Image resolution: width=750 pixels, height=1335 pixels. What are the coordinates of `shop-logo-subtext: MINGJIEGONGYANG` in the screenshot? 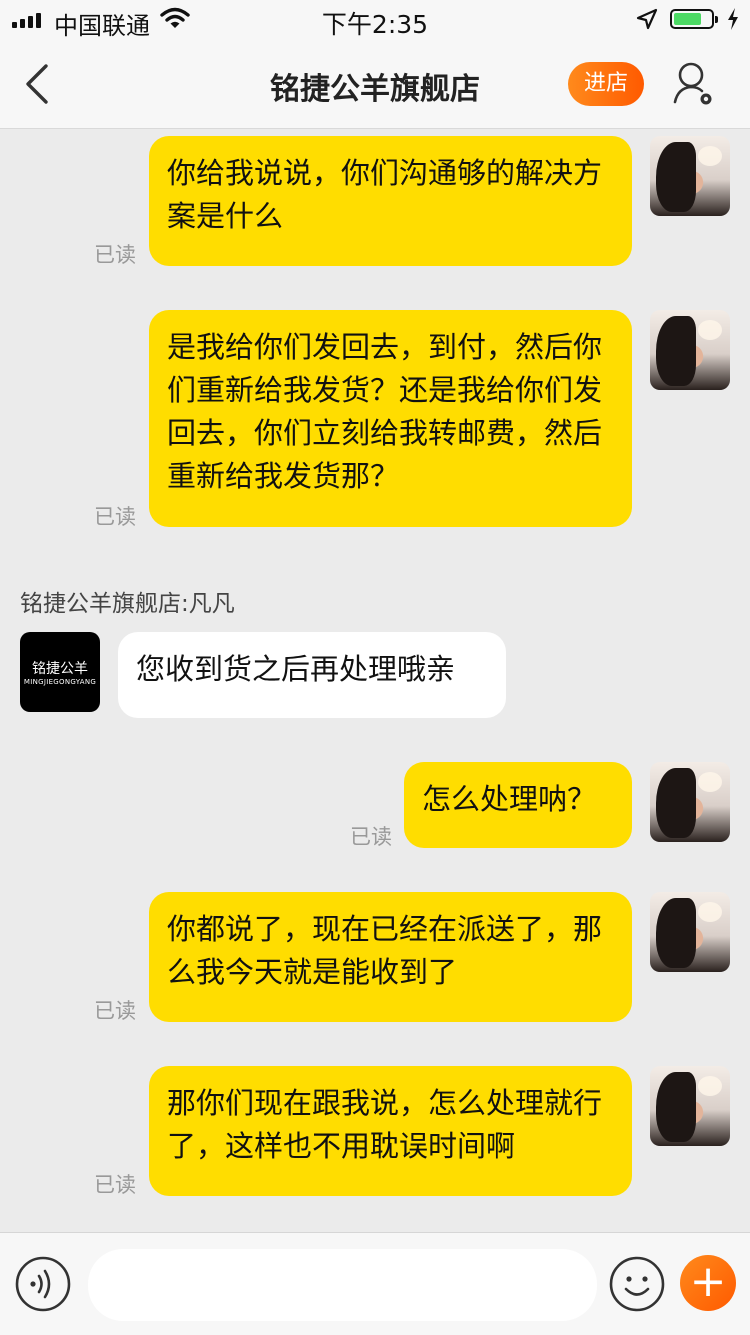 It's located at (60, 682).